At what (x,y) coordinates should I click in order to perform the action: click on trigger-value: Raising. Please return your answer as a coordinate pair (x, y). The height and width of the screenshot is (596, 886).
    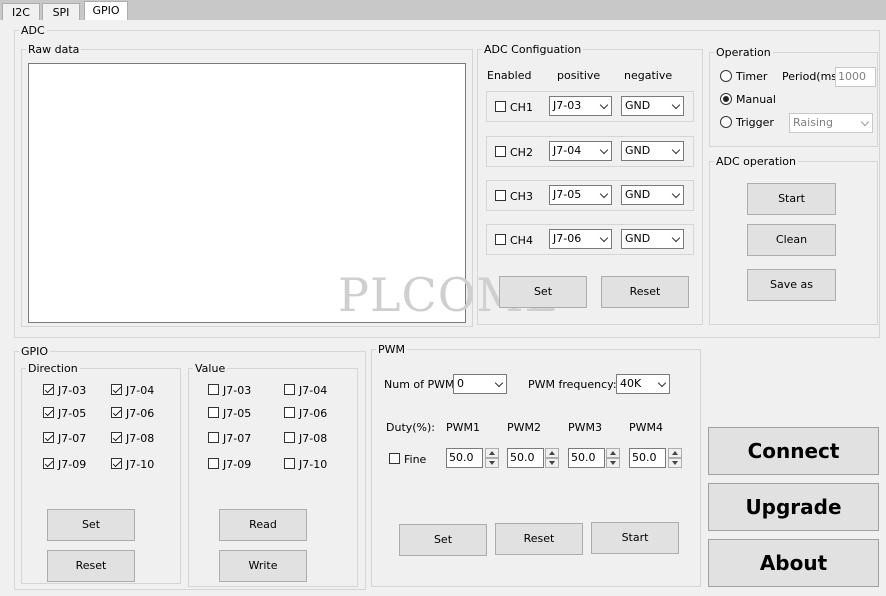
    Looking at the image, I should click on (813, 122).